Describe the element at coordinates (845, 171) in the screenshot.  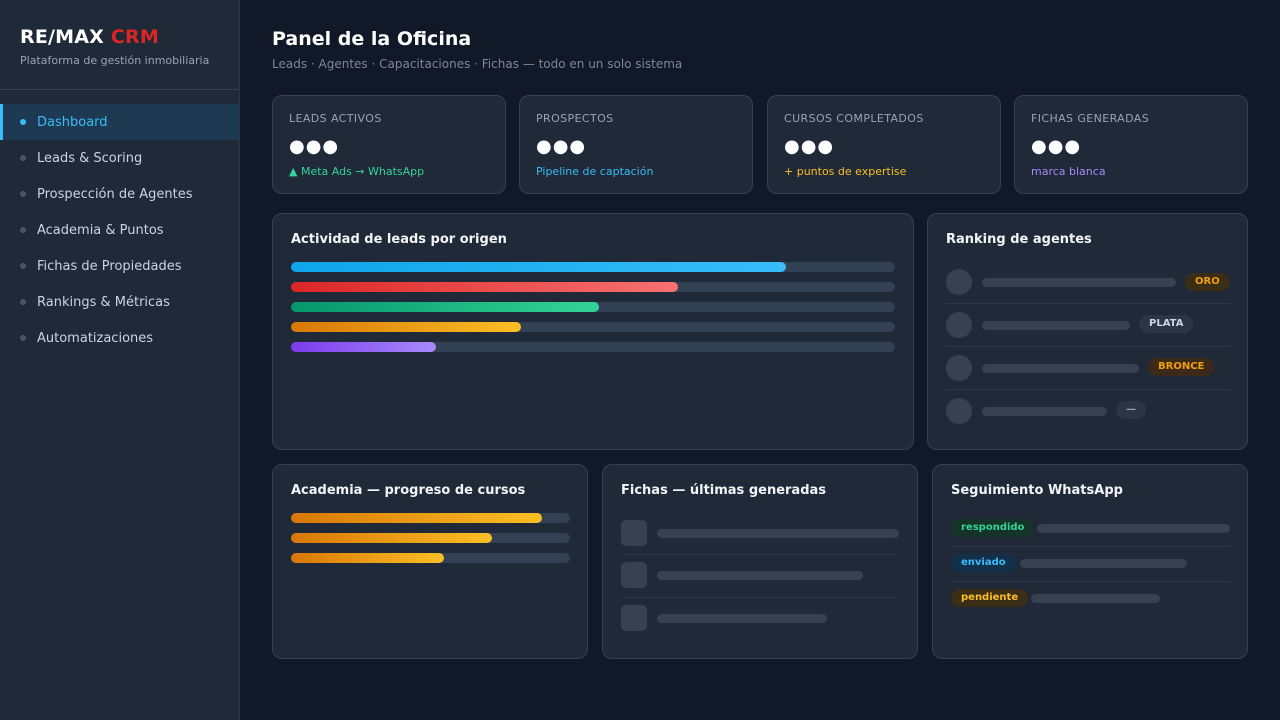
I see `stat-note: + puntos de expertise` at that location.